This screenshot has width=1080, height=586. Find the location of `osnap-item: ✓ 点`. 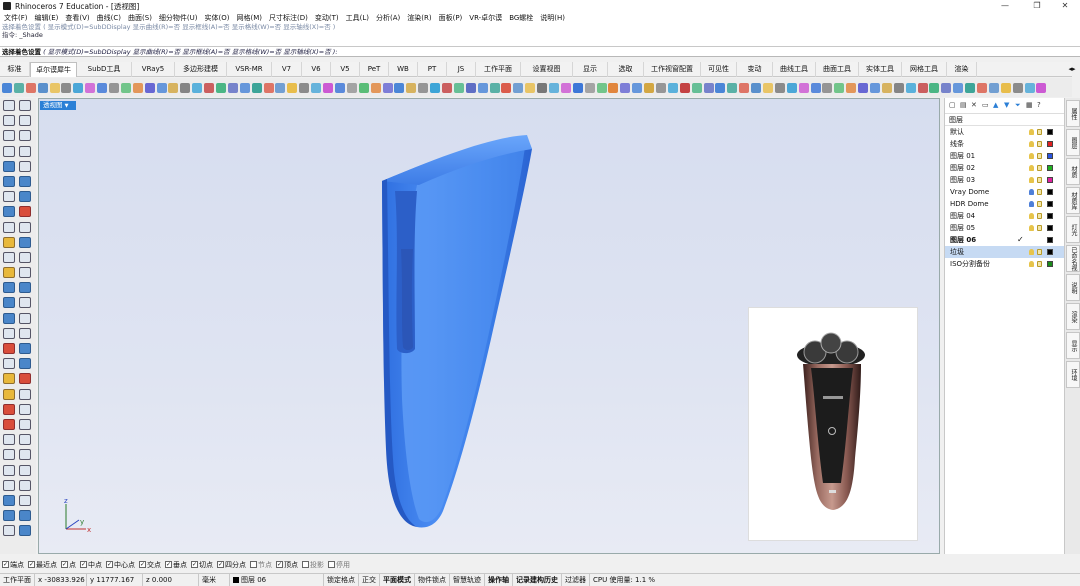

osnap-item: ✓ 点 is located at coordinates (68, 565).